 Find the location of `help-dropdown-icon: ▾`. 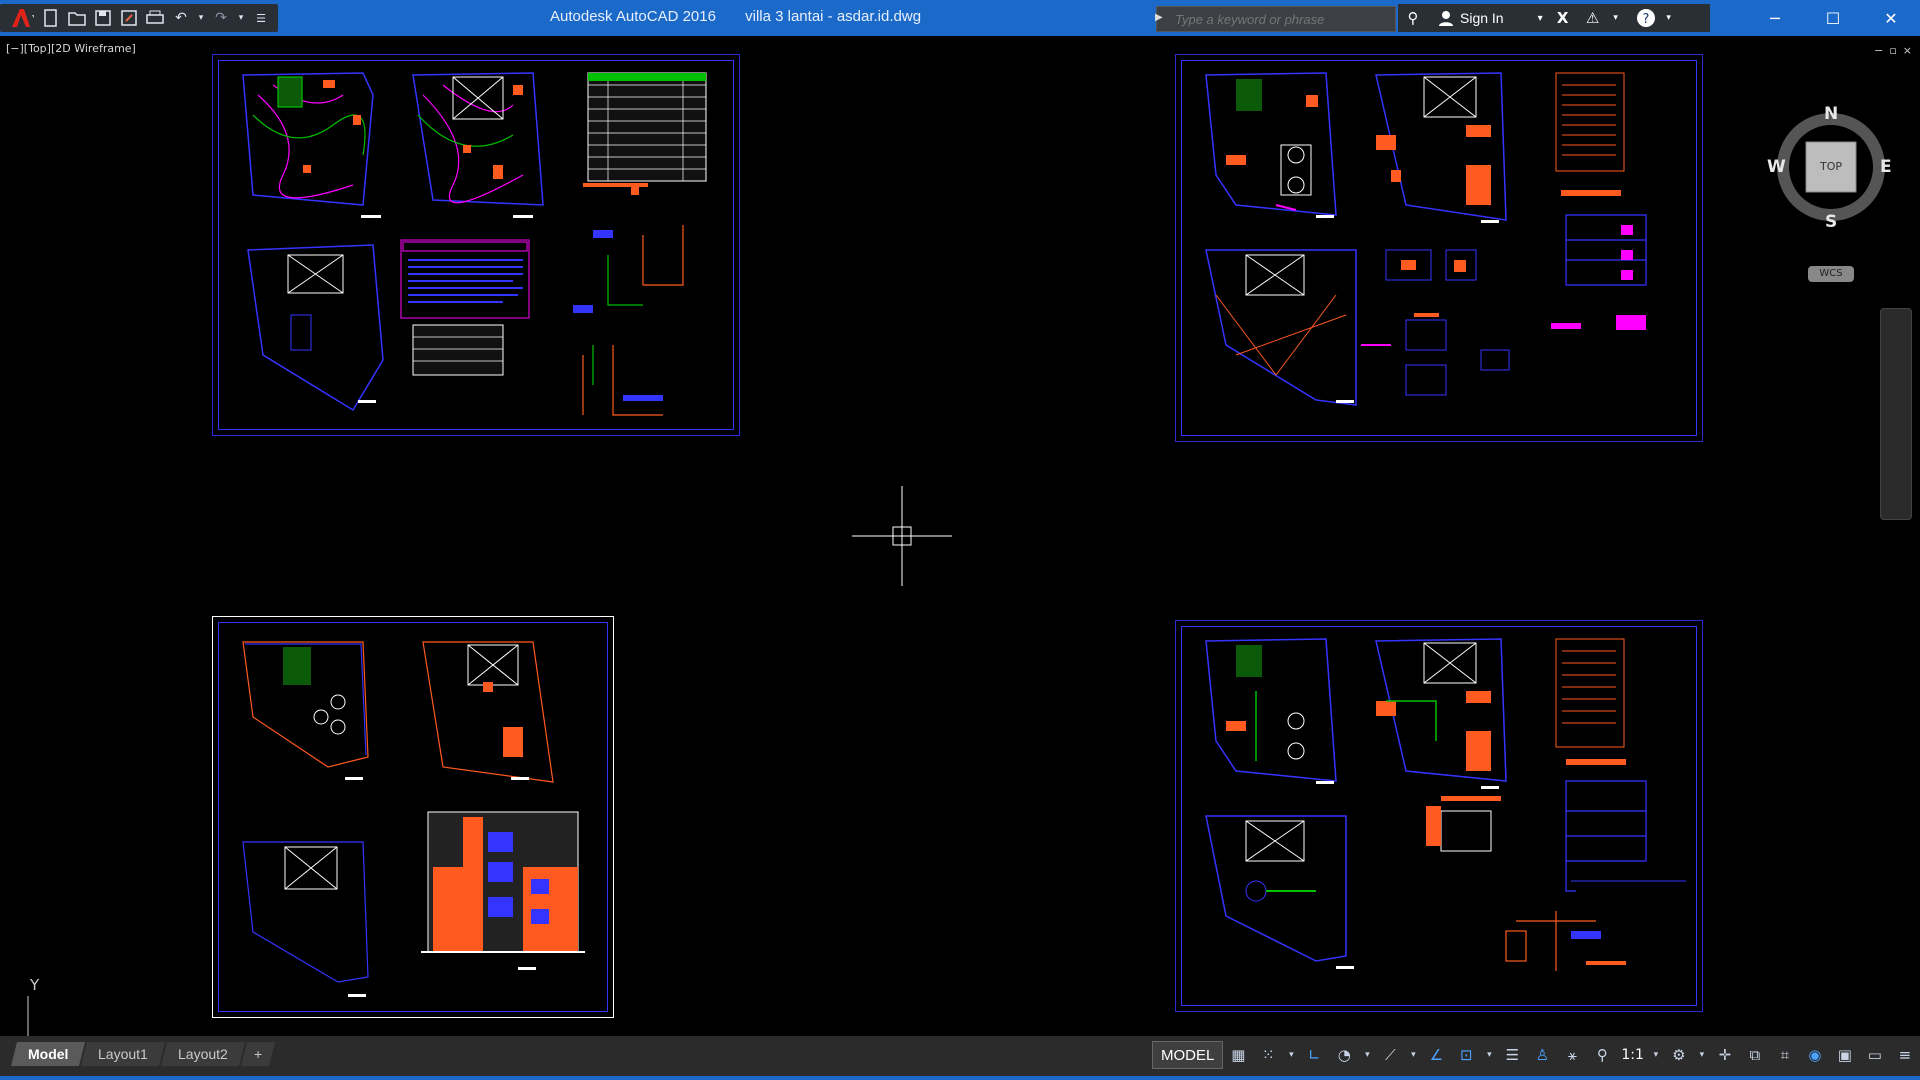

help-dropdown-icon: ▾ is located at coordinates (1669, 18).